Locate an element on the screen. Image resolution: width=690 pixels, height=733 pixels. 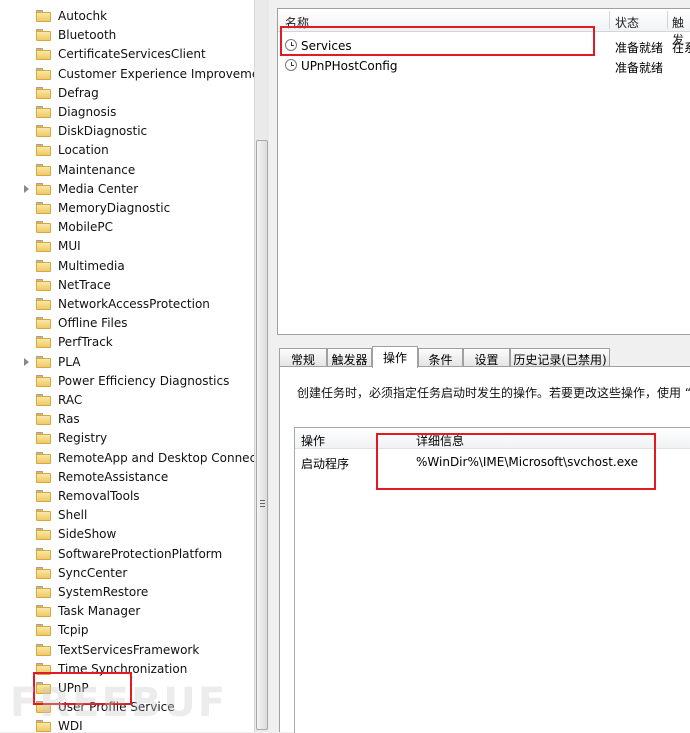
tree-item-label: Ras is located at coordinates (69, 419).